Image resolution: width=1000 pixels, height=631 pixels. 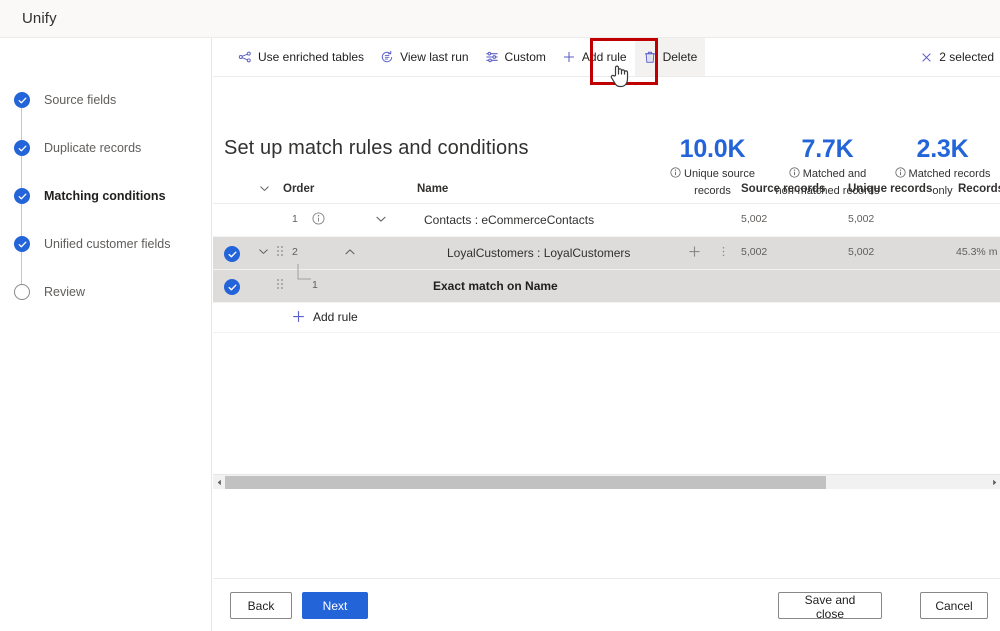 I want to click on row-records-percentage: 45.3% m, so click(x=977, y=252).